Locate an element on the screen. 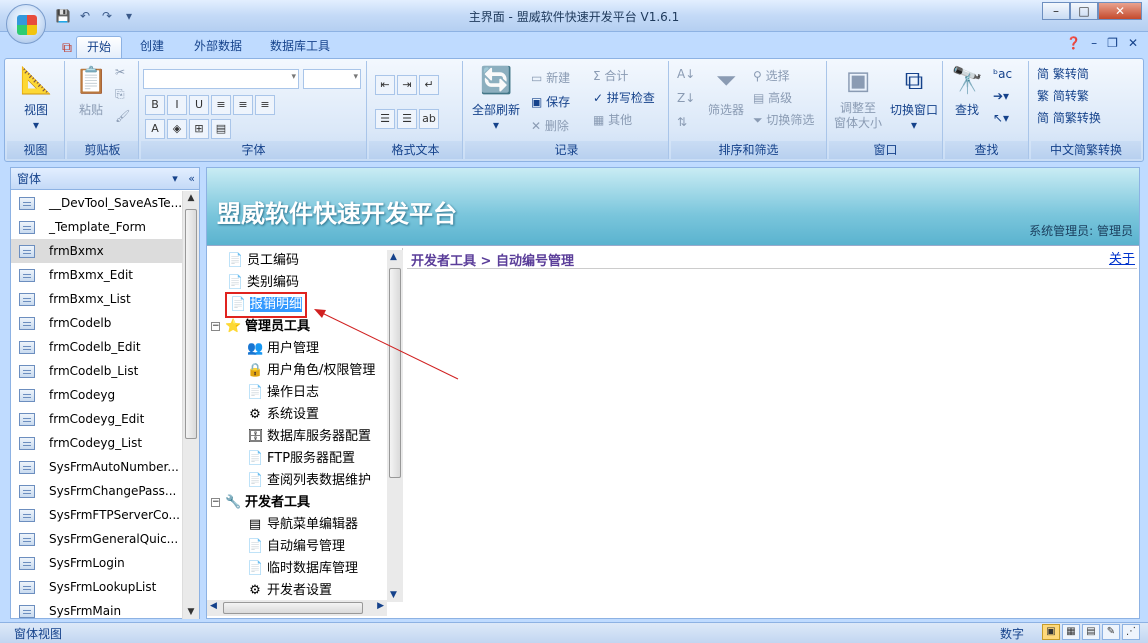 The image size is (1148, 643). minimize-button: – is located at coordinates (1056, 11).